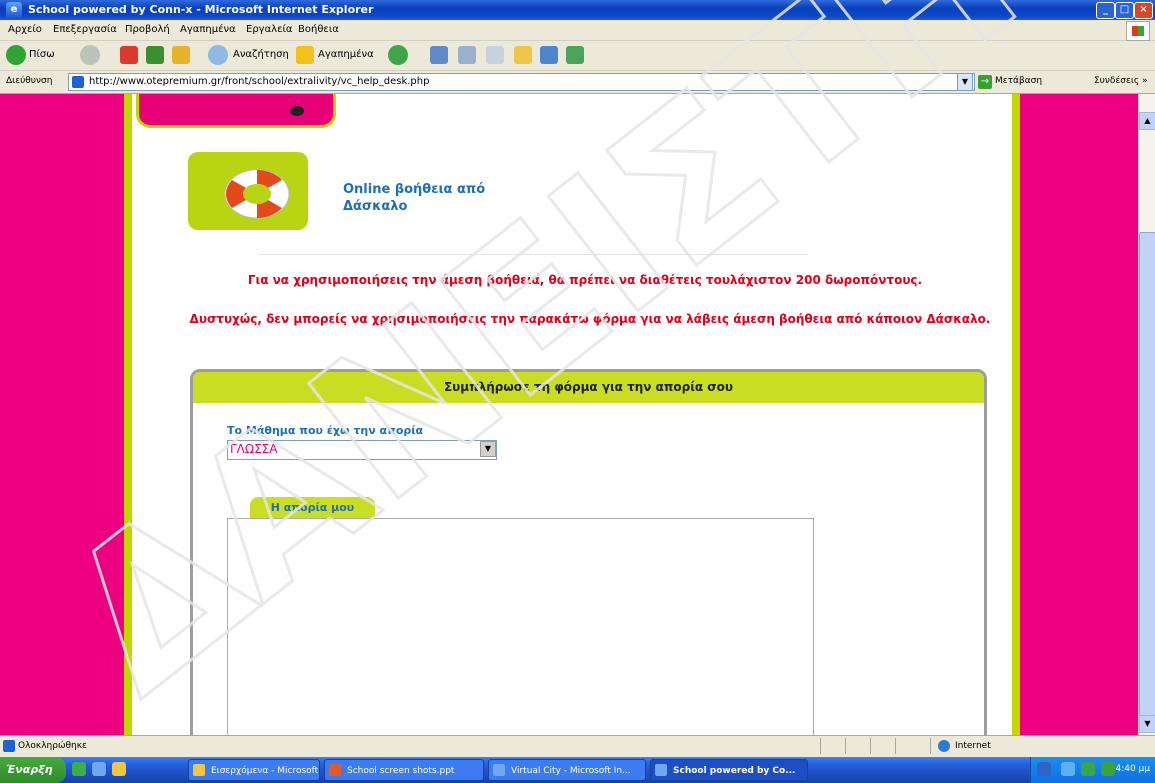  What do you see at coordinates (253, 449) in the screenshot?
I see `subject-selected-value: ΓΛΩΣΣΑ` at bounding box center [253, 449].